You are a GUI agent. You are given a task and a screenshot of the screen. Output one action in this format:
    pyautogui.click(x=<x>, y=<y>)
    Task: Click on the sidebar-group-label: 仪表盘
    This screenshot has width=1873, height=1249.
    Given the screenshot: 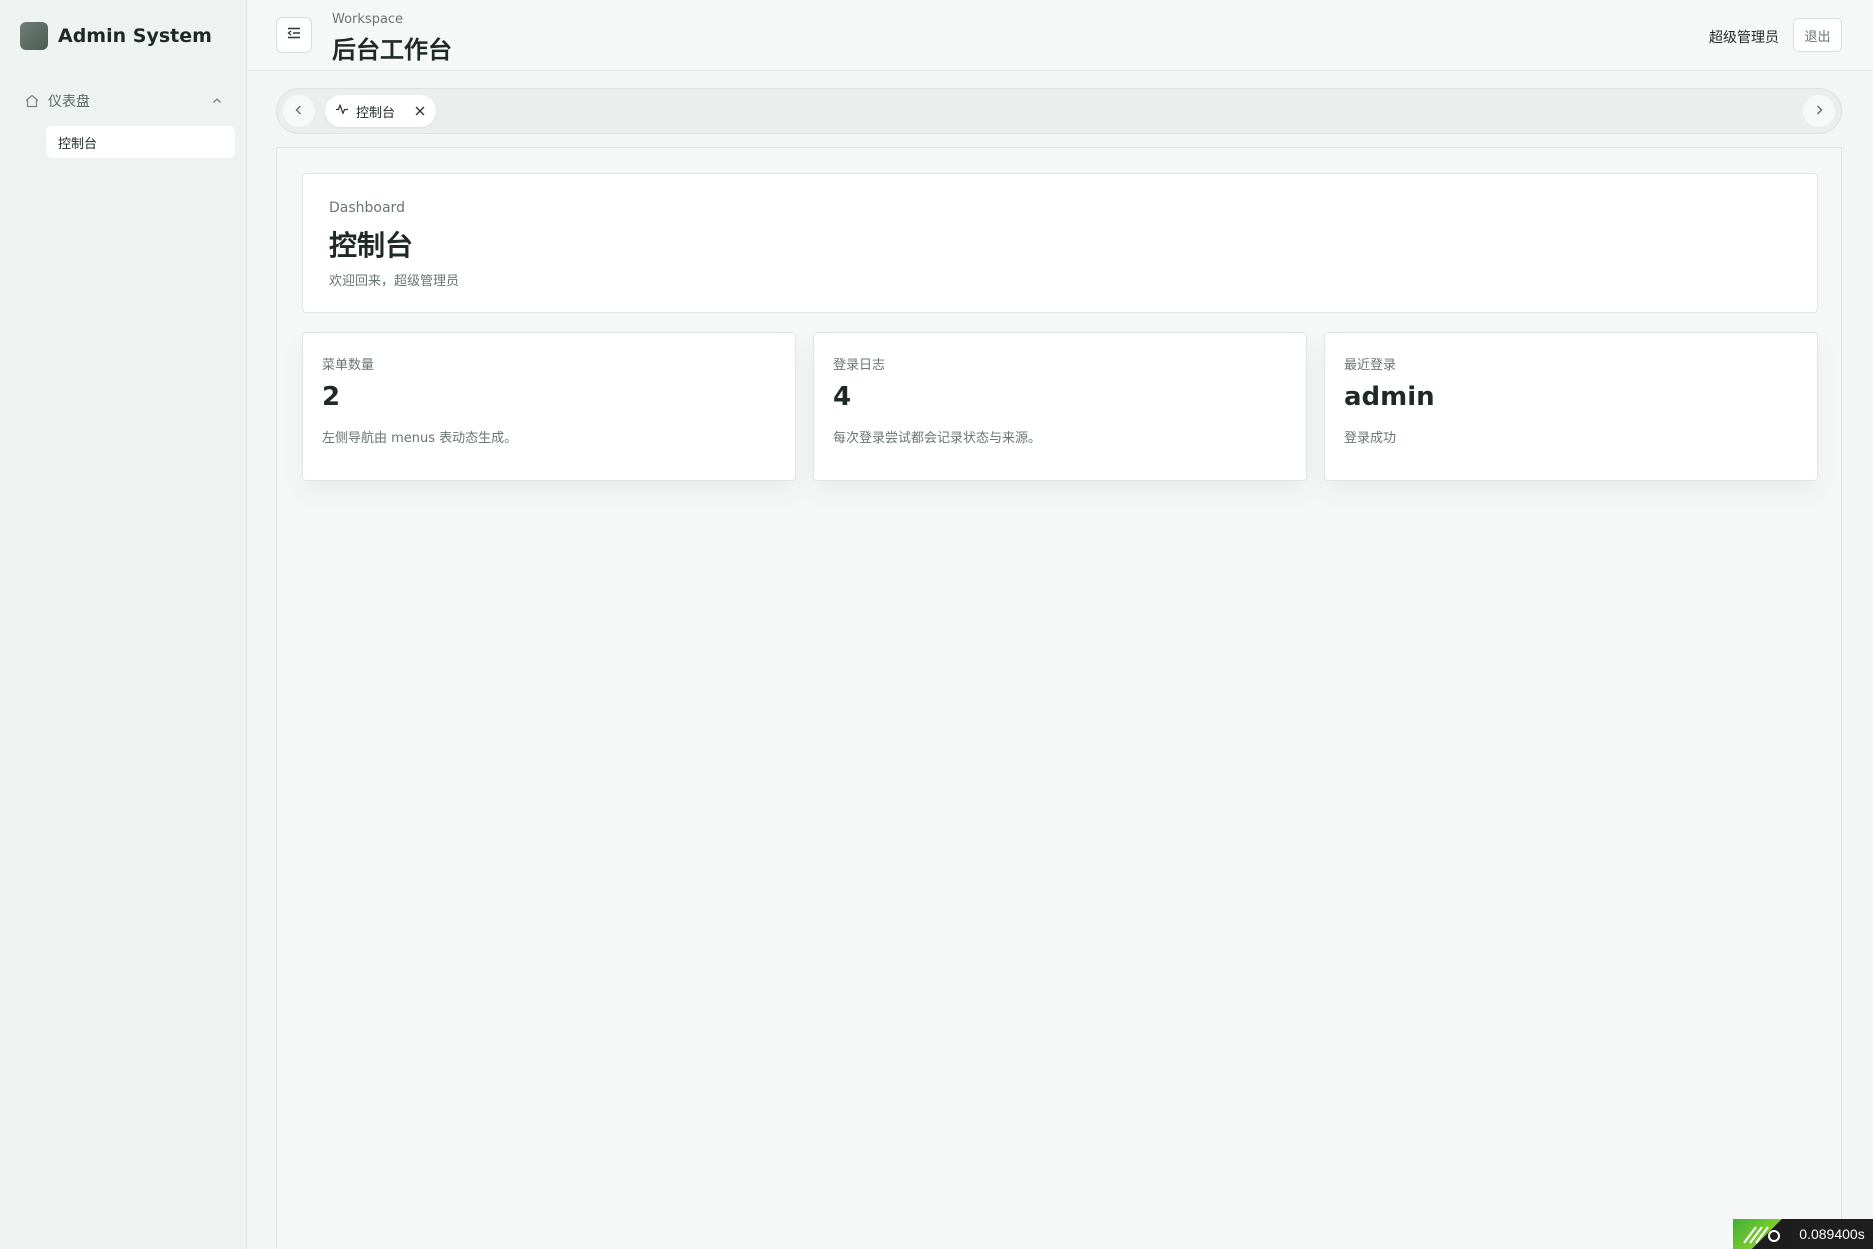 What is the action you would take?
    pyautogui.click(x=69, y=102)
    